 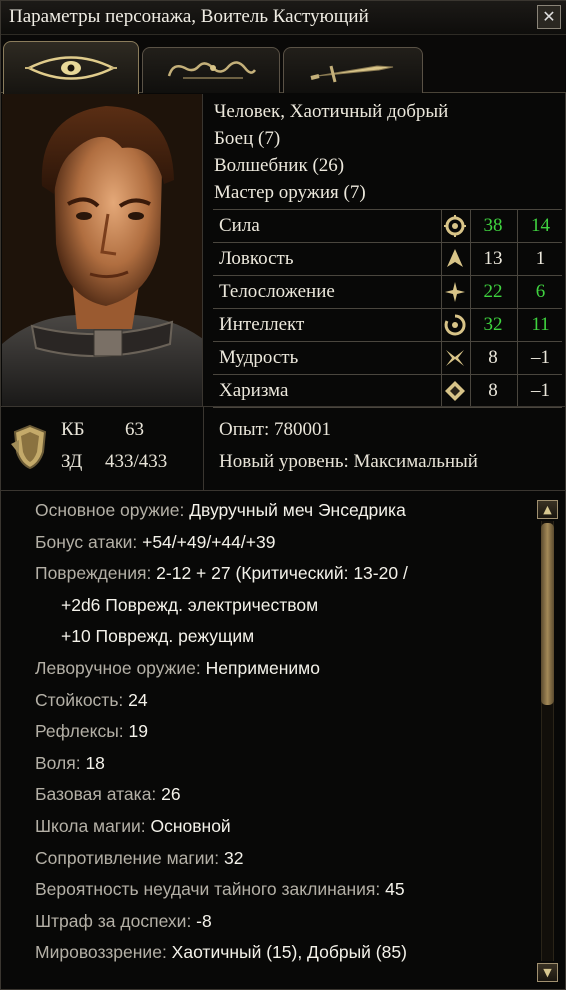 I want to click on armor-class-label: КБ, so click(x=73, y=429).